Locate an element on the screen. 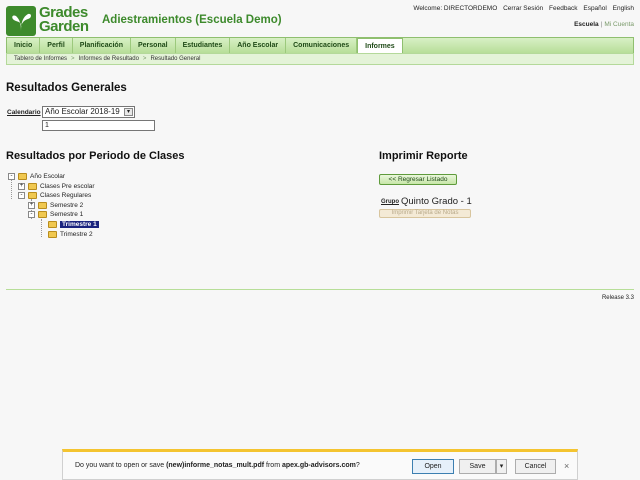 This screenshot has width=640, height=480. save-button: Save is located at coordinates (477, 466).